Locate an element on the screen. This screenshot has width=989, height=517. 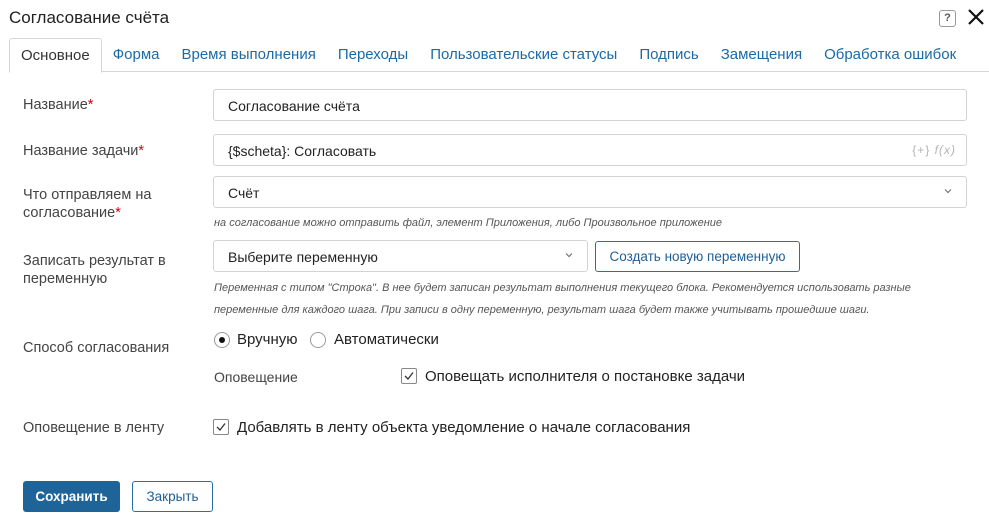
close-button: Закрыть is located at coordinates (172, 496).